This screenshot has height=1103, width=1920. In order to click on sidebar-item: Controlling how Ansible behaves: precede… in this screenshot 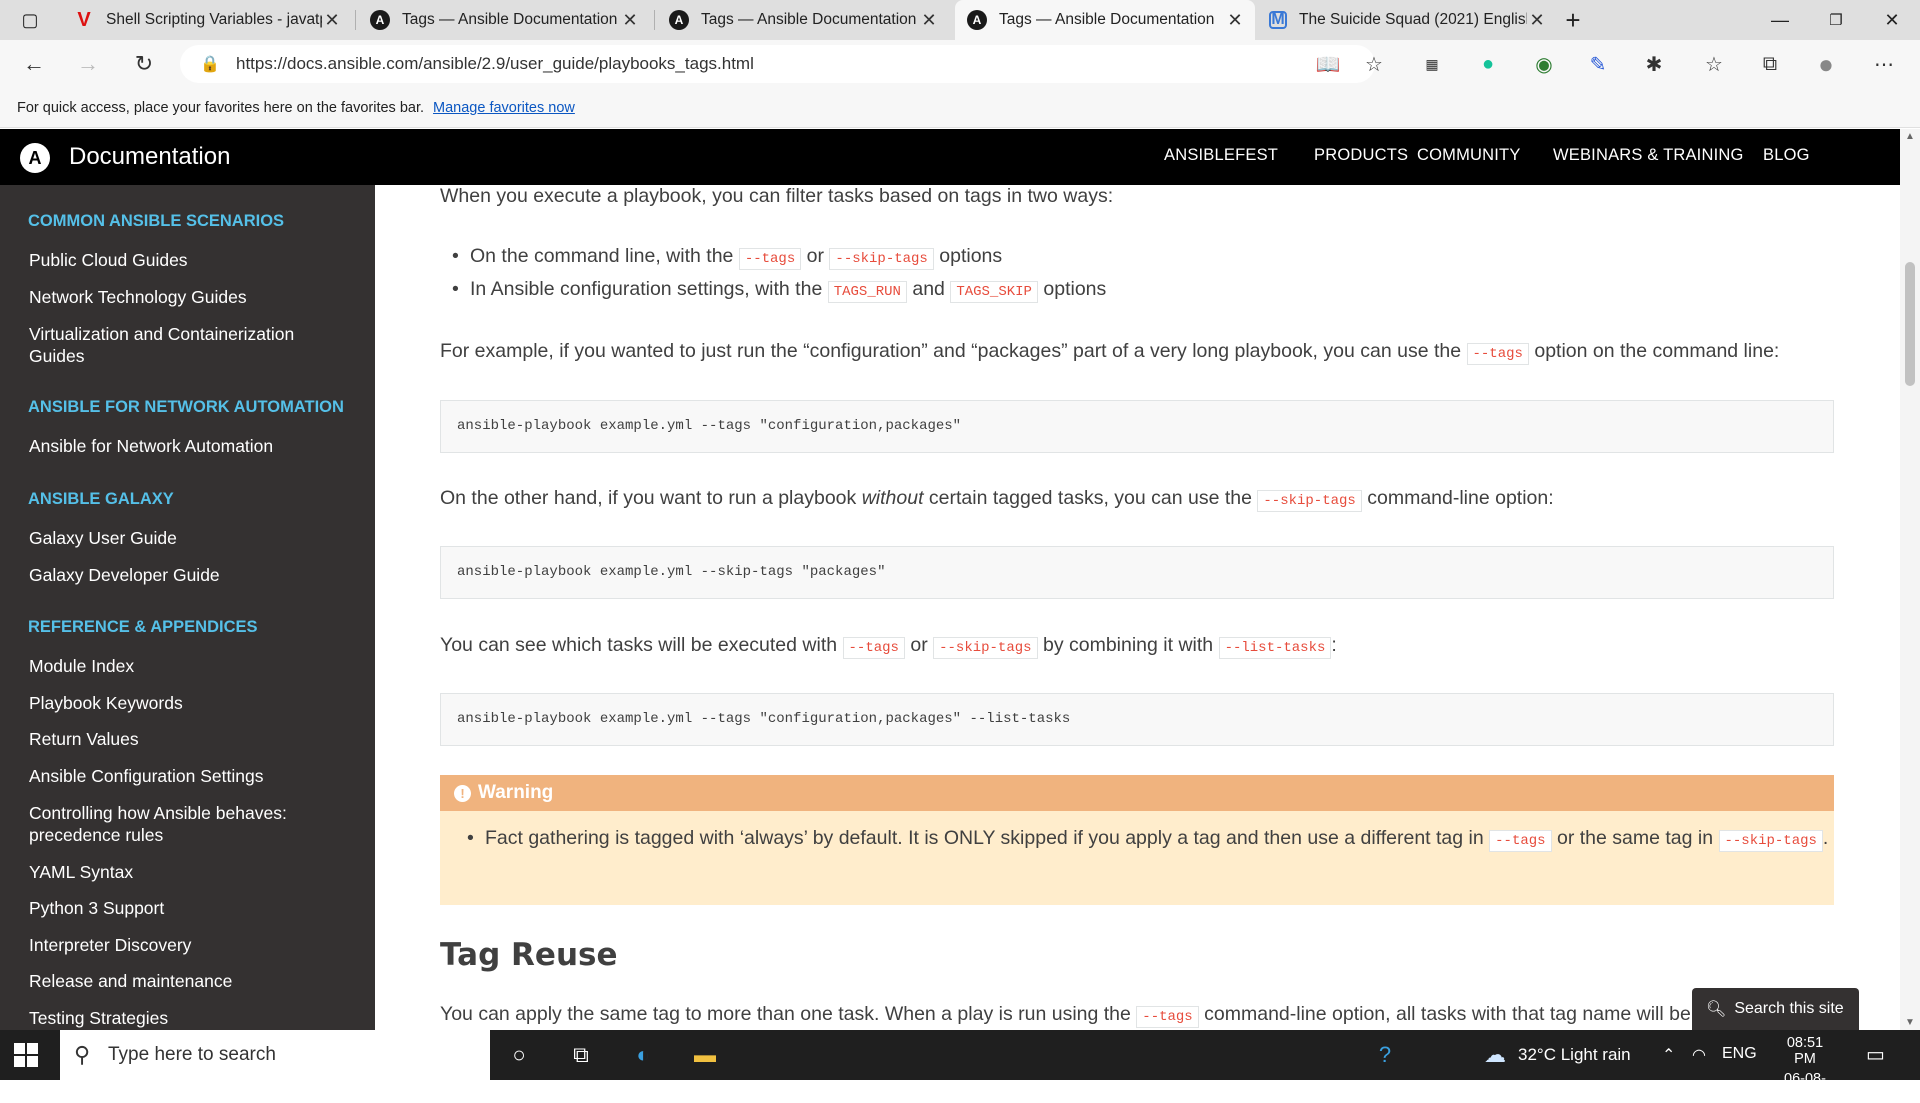, I will do `click(189, 824)`.